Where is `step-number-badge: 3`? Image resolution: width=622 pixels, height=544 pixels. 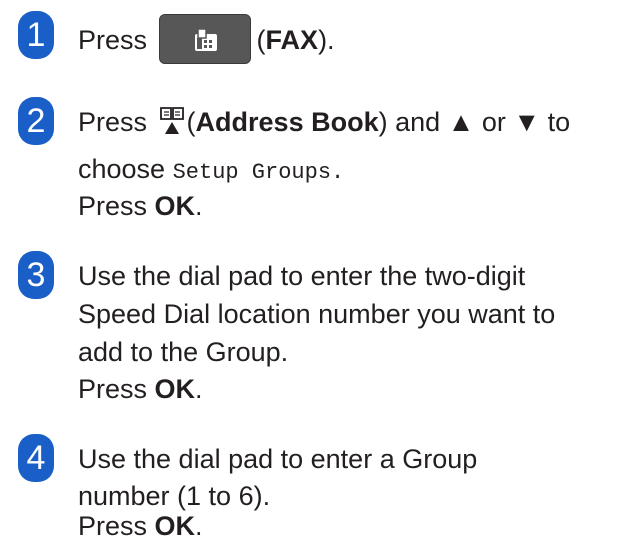
step-number-badge: 3 is located at coordinates (36, 275).